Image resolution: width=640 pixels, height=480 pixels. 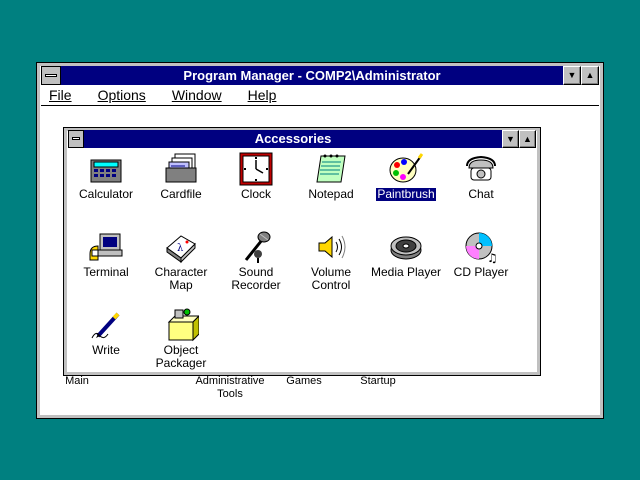 I want to click on group-startup-label: Startup, so click(x=378, y=381).